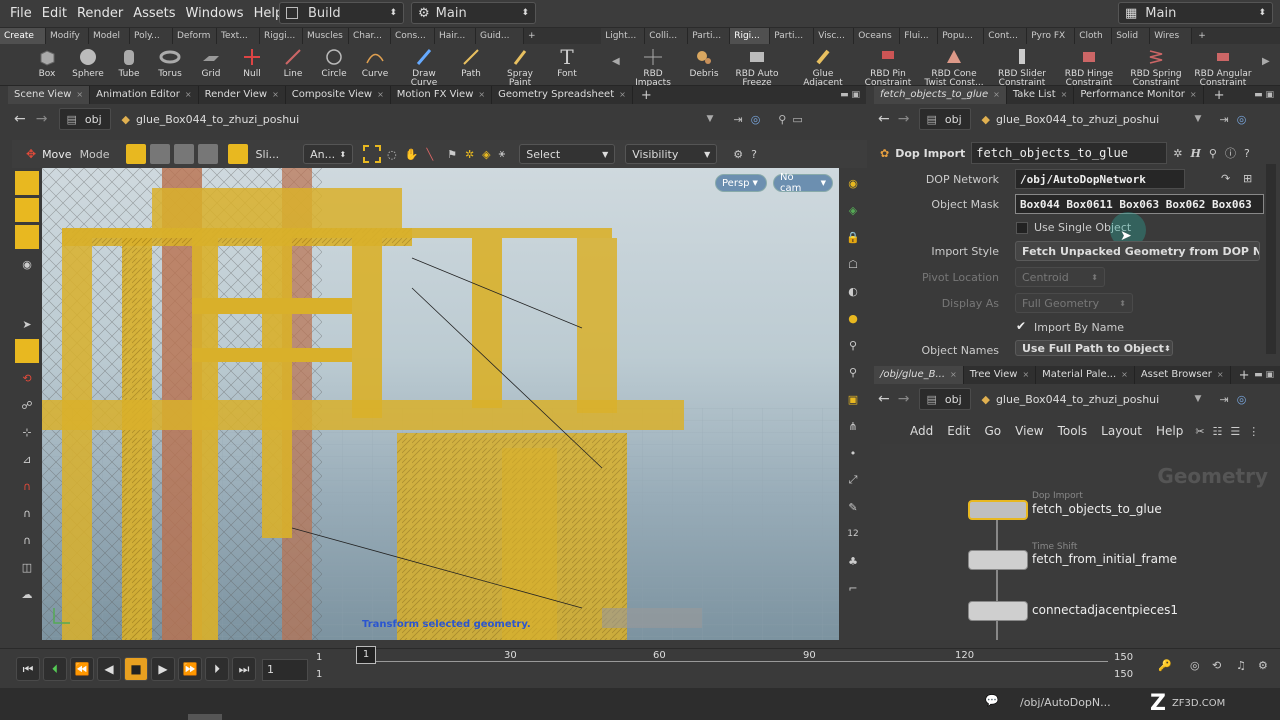 This screenshot has width=1280, height=720. I want to click on select-objects-icon, so click(135, 154).